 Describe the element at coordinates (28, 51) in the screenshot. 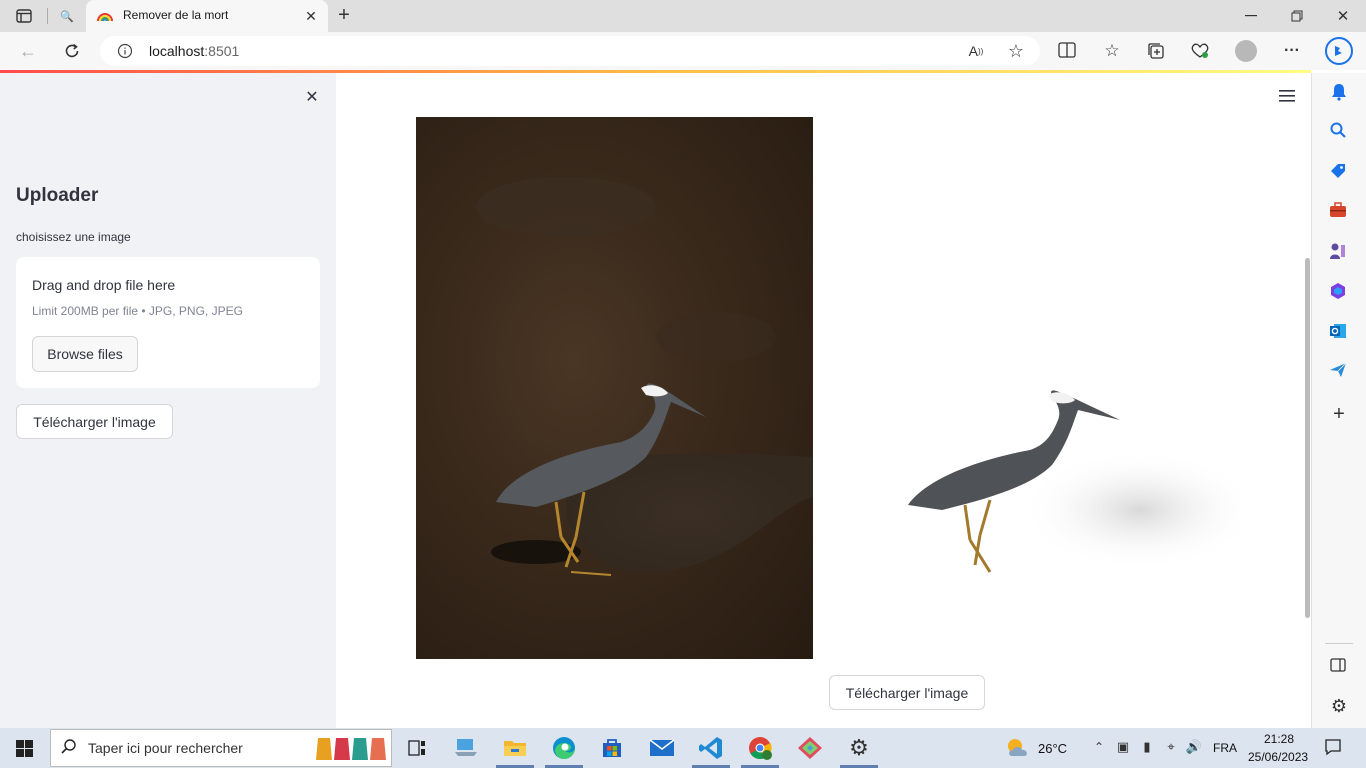

I see `back-icon: ←` at that location.